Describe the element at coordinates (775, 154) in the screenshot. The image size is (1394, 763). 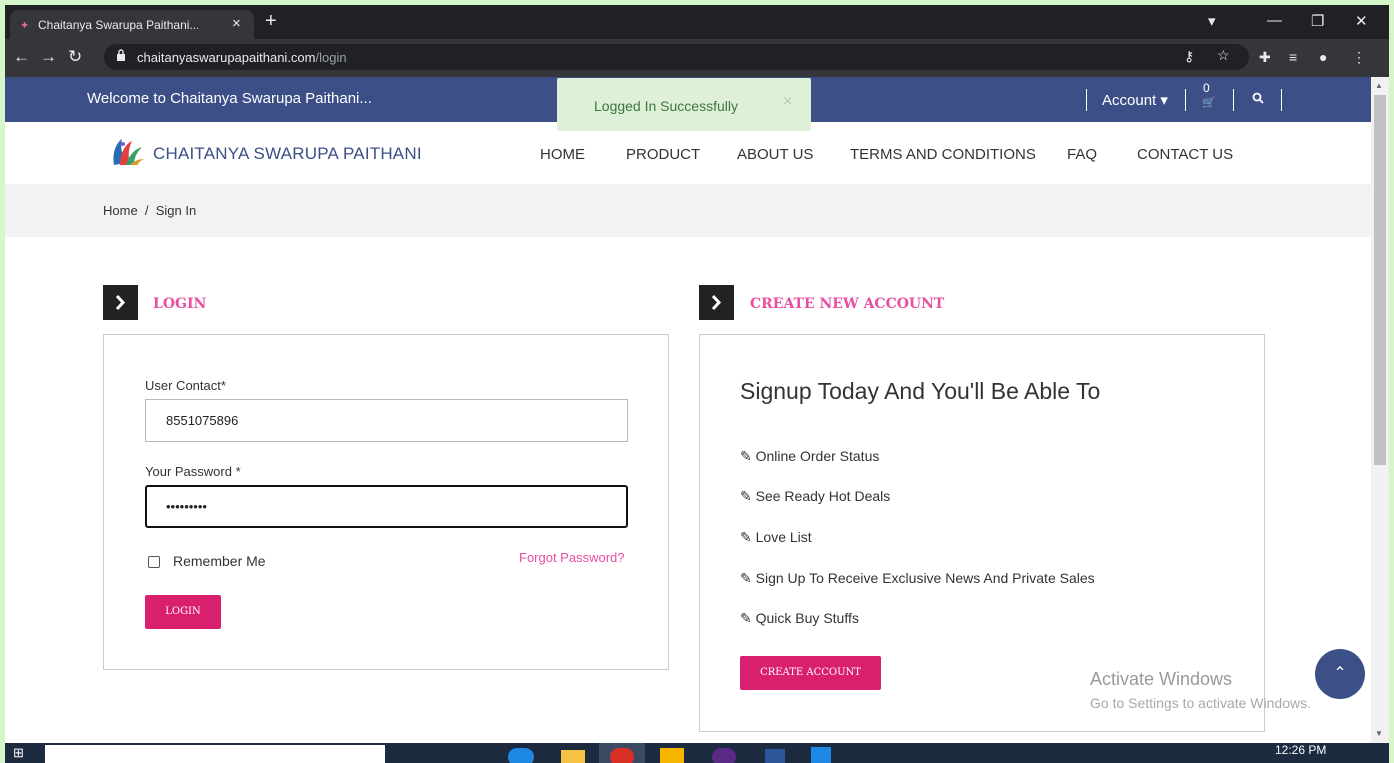
I see `nav-about-us: ABOUT US` at that location.